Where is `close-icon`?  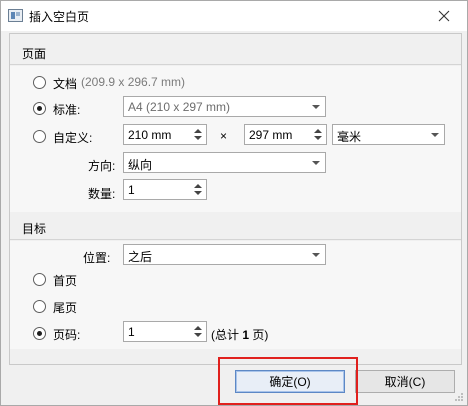
close-icon is located at coordinates (444, 16).